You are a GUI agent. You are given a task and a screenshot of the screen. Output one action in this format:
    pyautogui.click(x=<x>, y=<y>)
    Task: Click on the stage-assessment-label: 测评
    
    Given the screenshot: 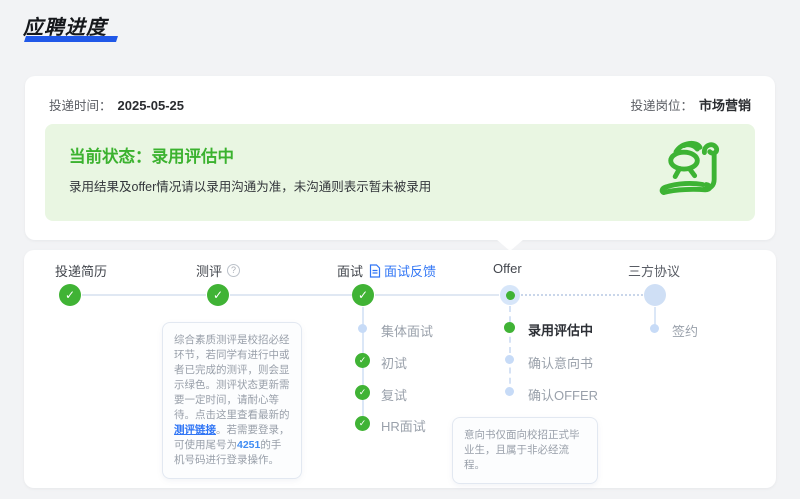 What is the action you would take?
    pyautogui.click(x=218, y=270)
    